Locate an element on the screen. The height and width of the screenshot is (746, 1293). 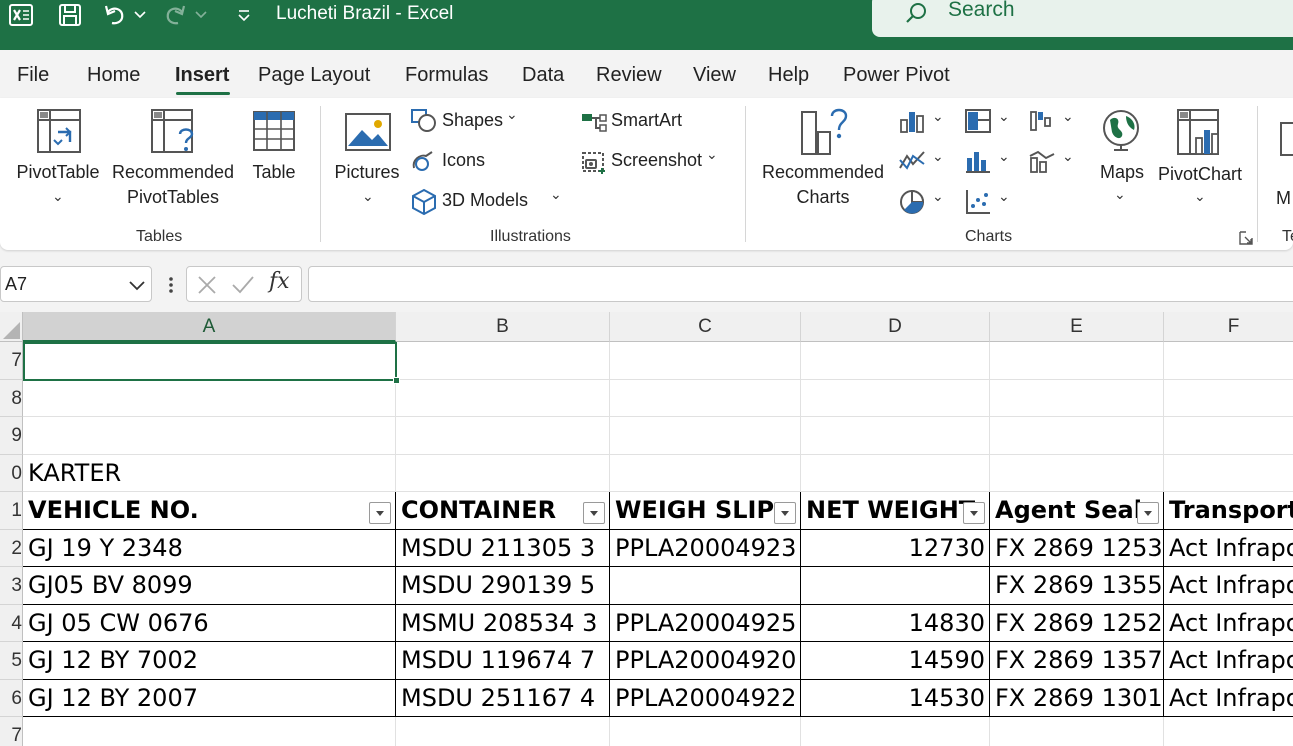
partial-ribbon-label: M is located at coordinates (1283, 198).